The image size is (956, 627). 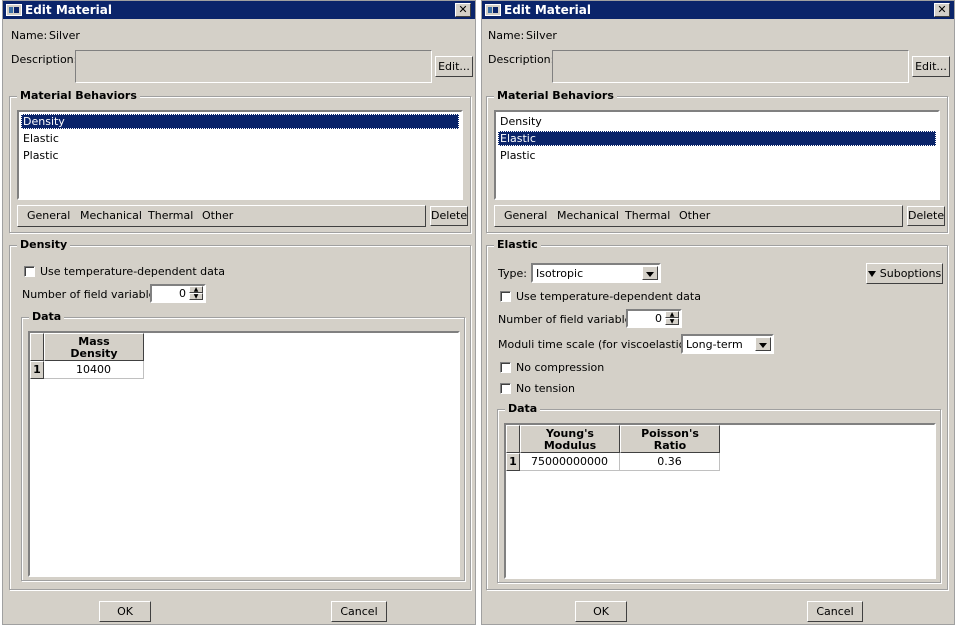 What do you see at coordinates (602, 344) in the screenshot?
I see `moduli-time-scale-label: Moduli time scale (for viscoelasticity):` at bounding box center [602, 344].